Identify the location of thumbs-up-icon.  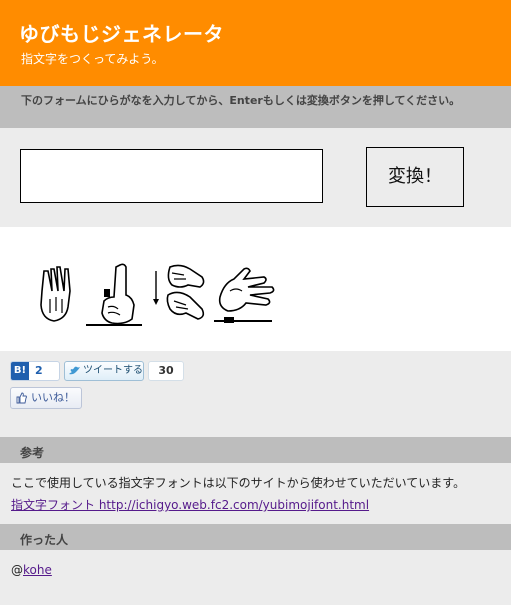
(21, 398).